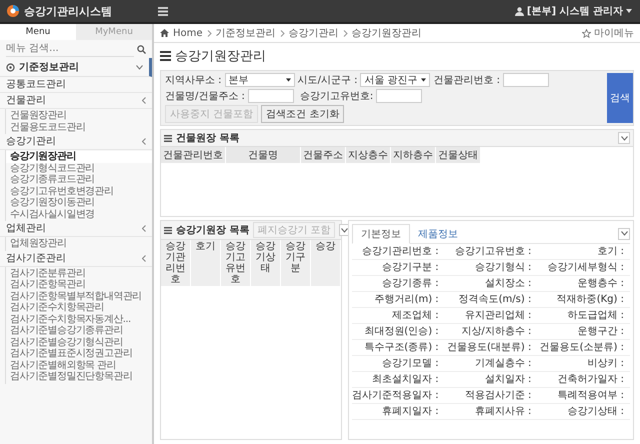 The image size is (640, 444). I want to click on column-header: 승강기관리번호, so click(176, 263).